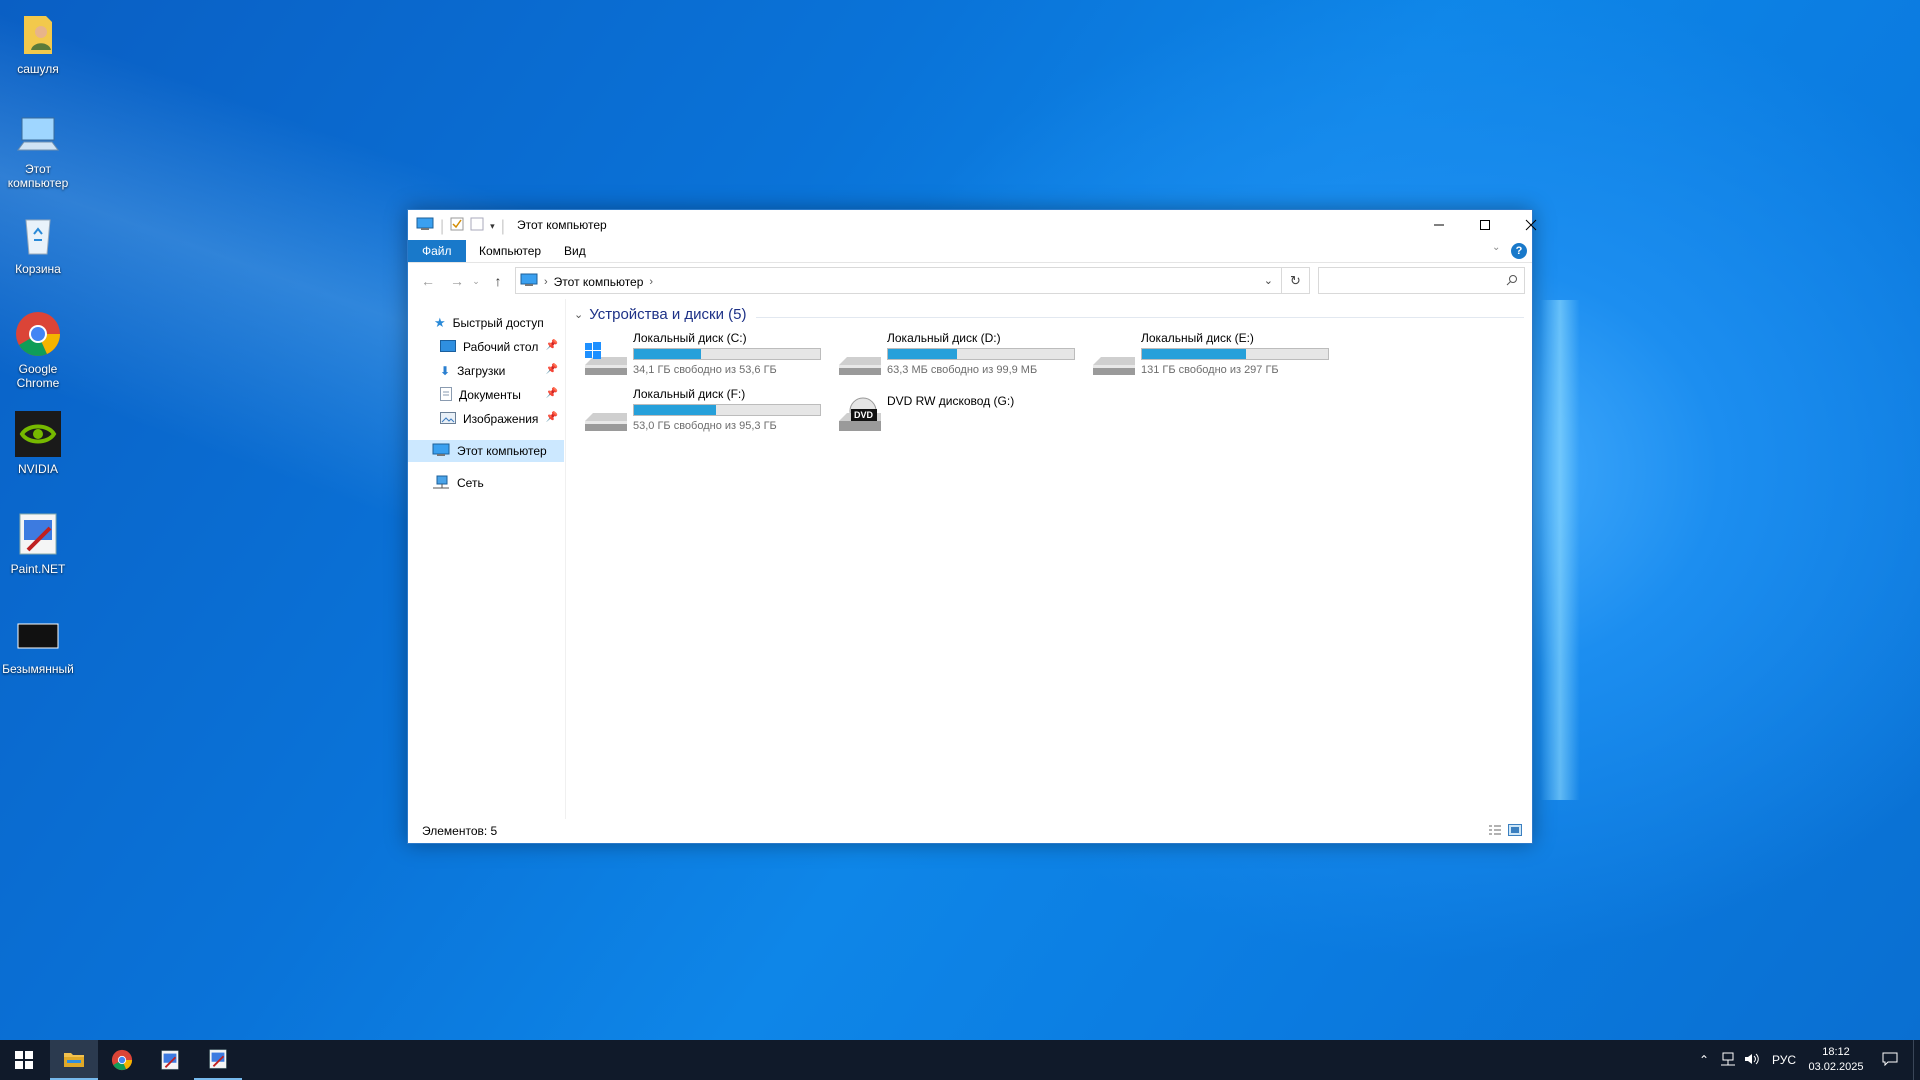 This screenshot has height=1080, width=1920. I want to click on back-button: ←, so click(428, 281).